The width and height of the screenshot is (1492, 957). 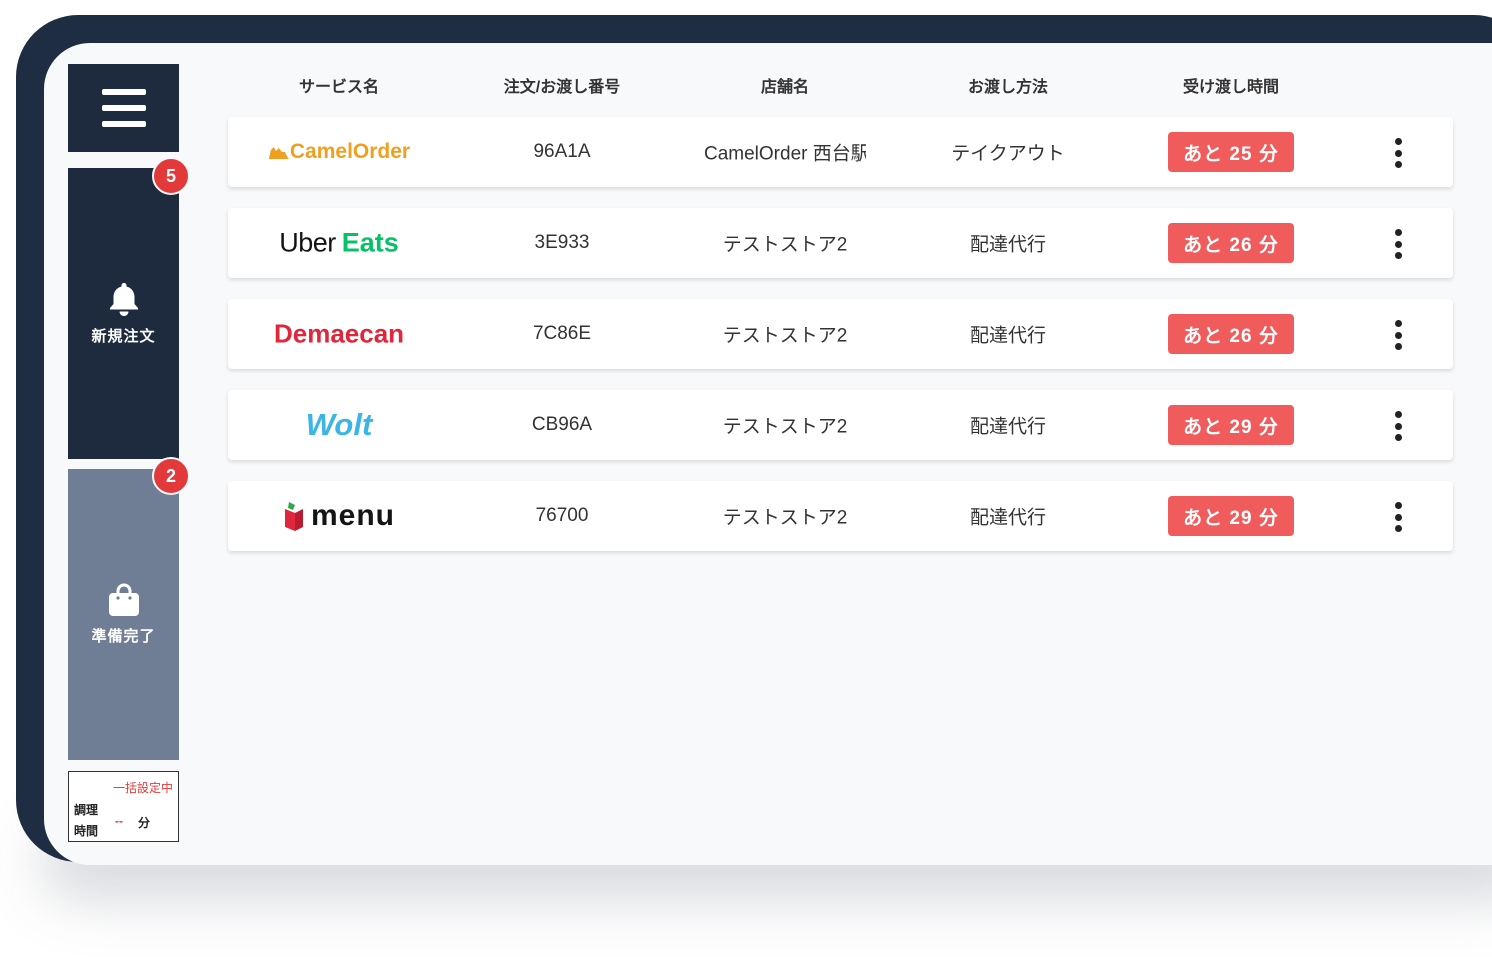 What do you see at coordinates (339, 243) in the screenshot?
I see `uber-eats-logo: Uber Eats` at bounding box center [339, 243].